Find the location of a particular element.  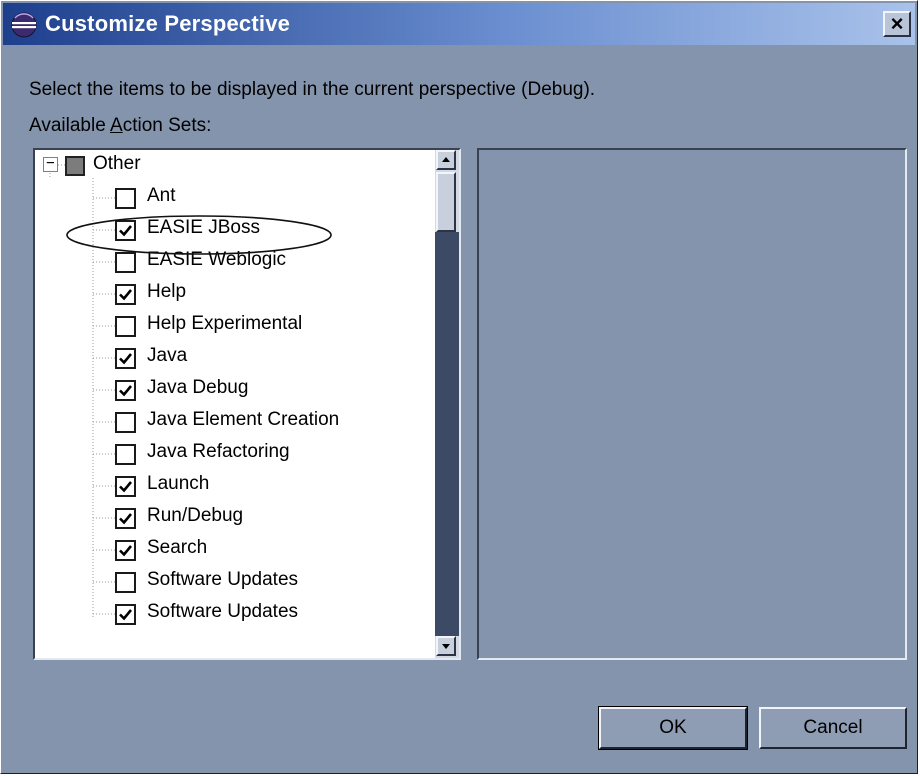

action-set-item: Launch is located at coordinates (275, 485).